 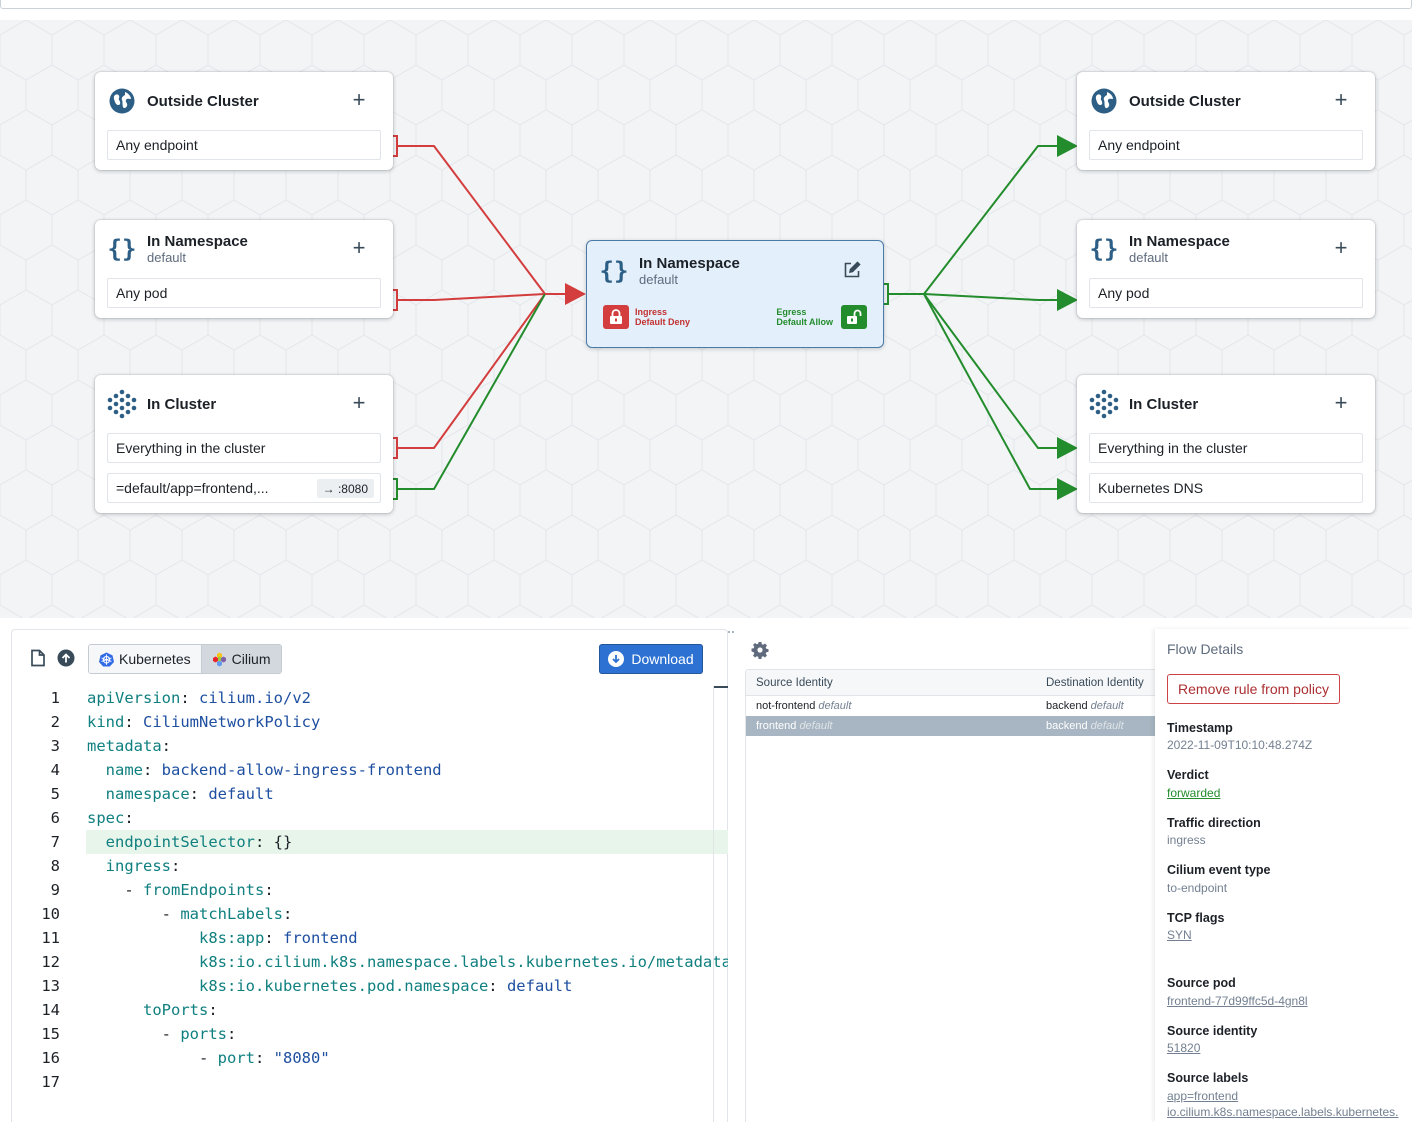 I want to click on code-line: 8 ingress:, so click(x=370, y=866).